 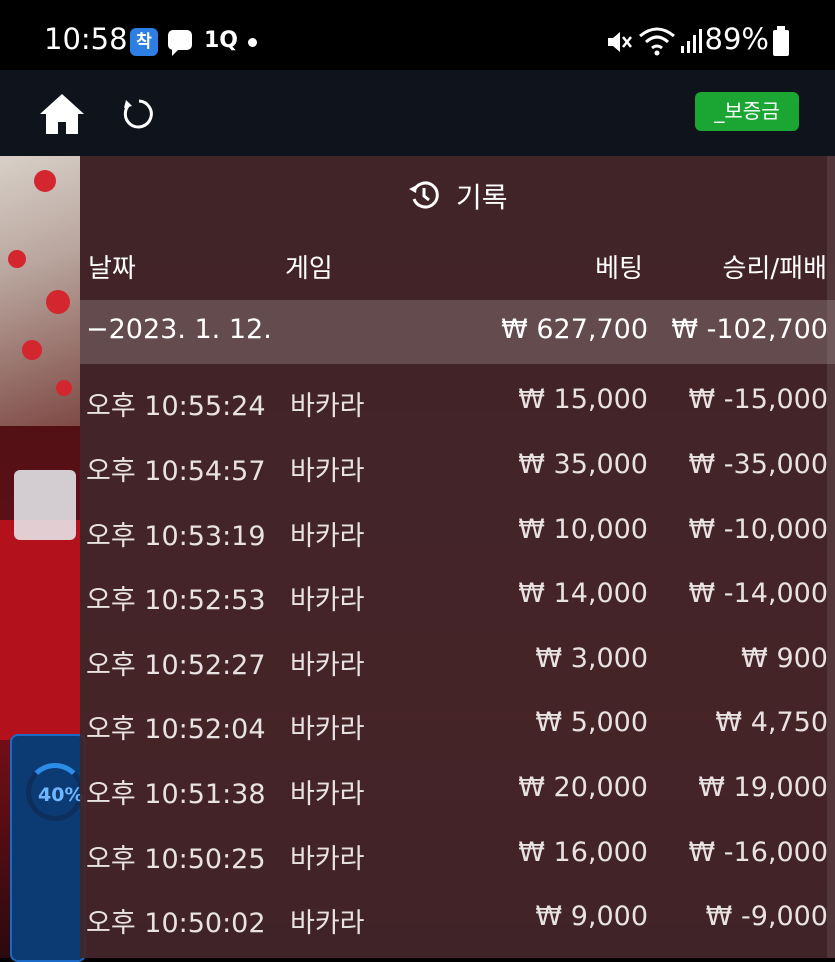 I want to click on history-row: 오후 10:50:02 바카라 ₩ 9,000 ₩ -9,000, so click(x=457, y=919).